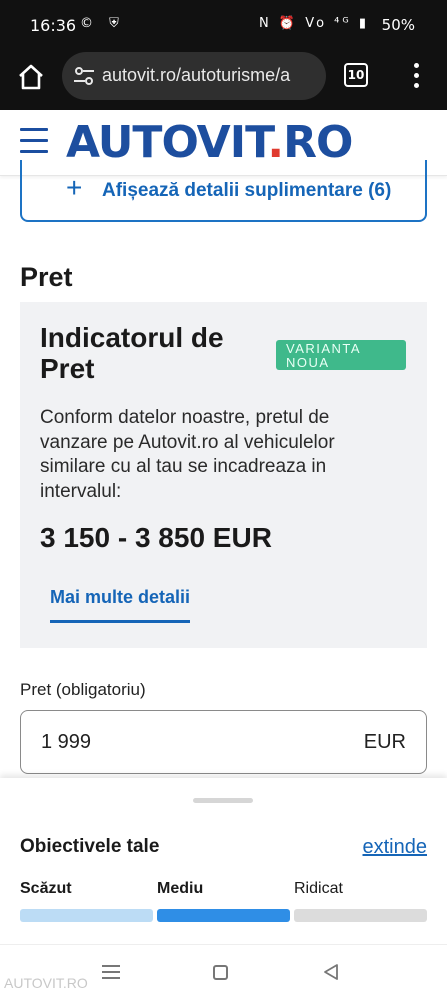 The width and height of the screenshot is (447, 999). Describe the element at coordinates (384, 742) in the screenshot. I see `currency-label: EUR` at that location.